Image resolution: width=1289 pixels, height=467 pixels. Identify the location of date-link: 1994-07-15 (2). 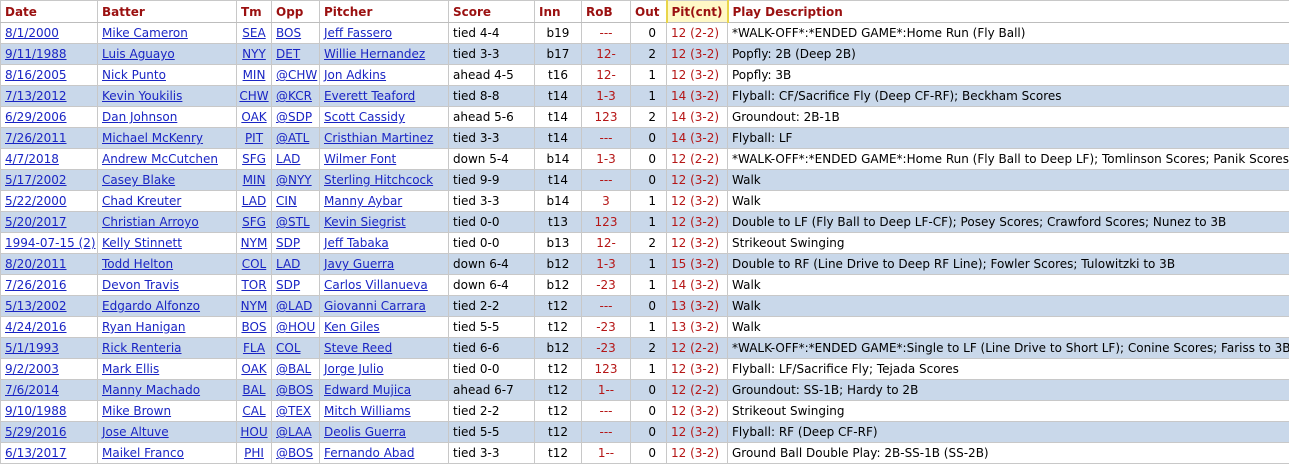
(50, 243).